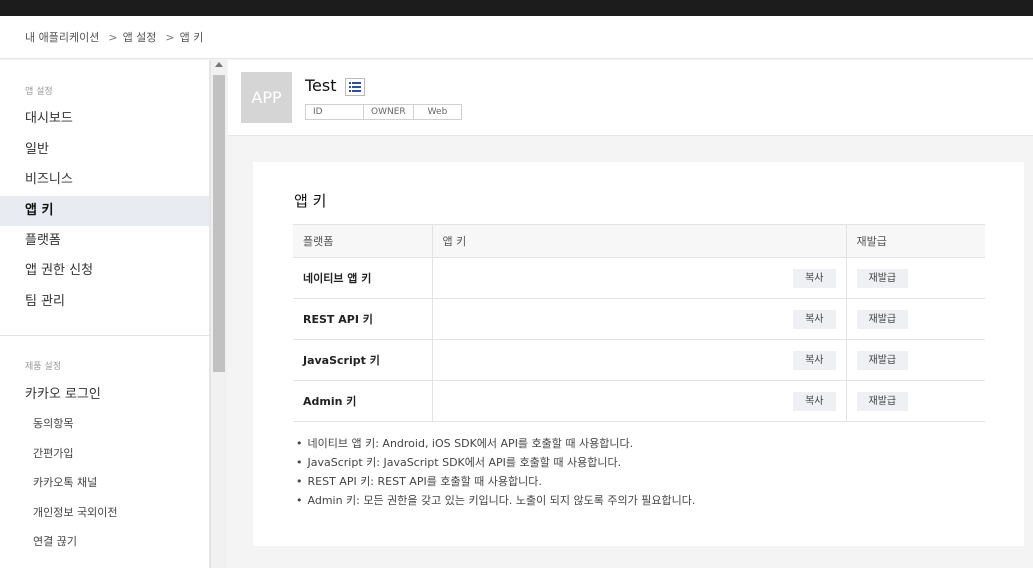  I want to click on app-platform-tag: Web, so click(437, 112).